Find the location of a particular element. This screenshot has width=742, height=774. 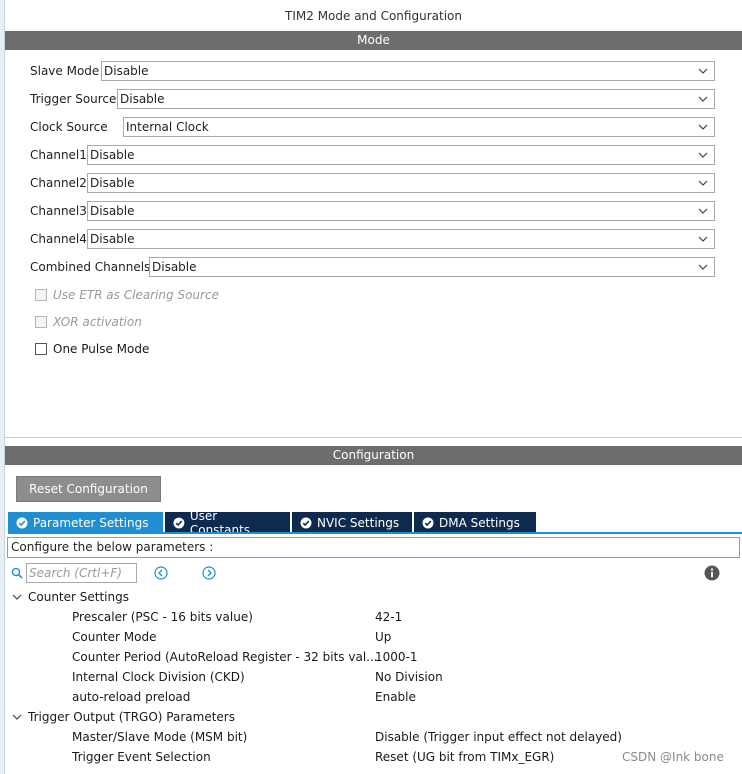

mode-section-header: Mode is located at coordinates (373, 40).